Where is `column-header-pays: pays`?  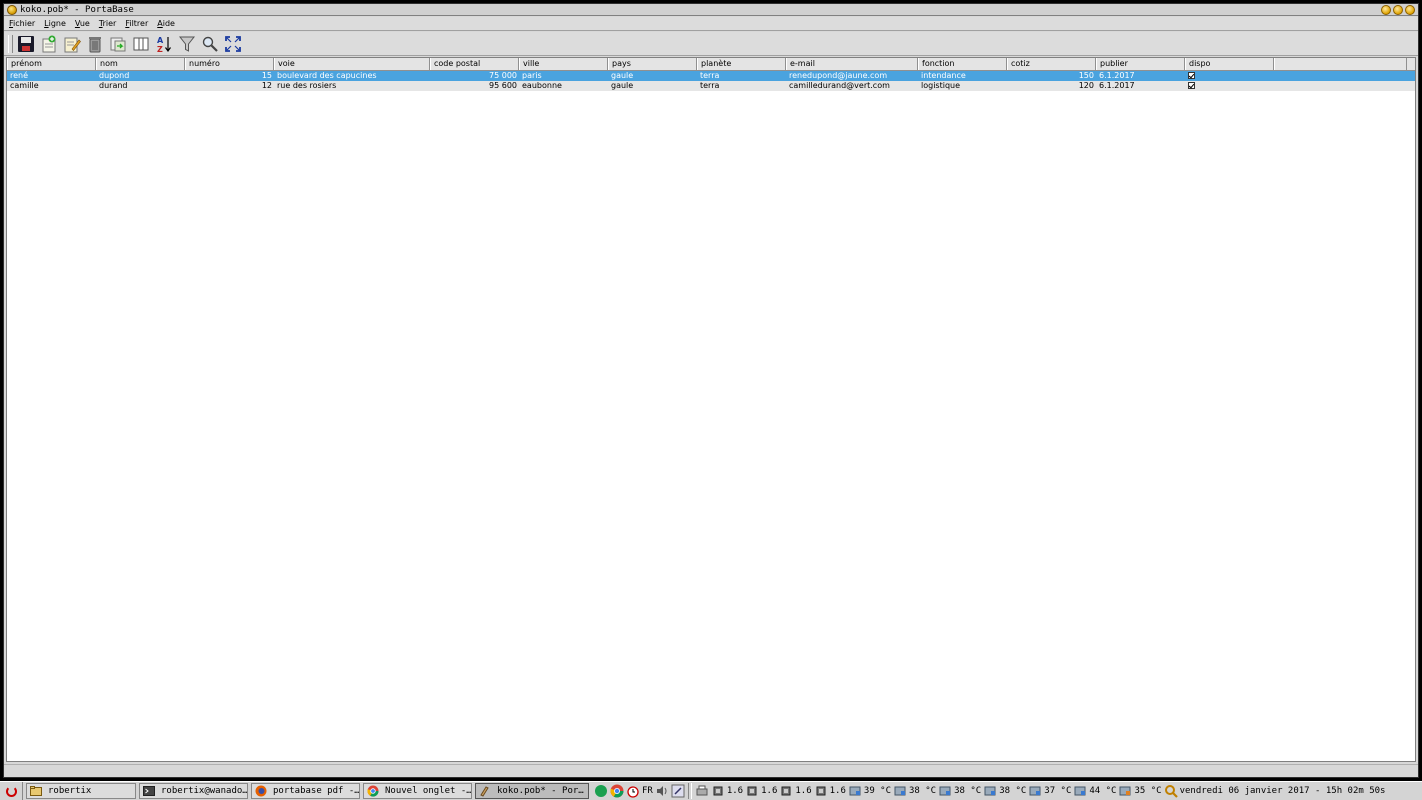
column-header-pays: pays is located at coordinates (652, 64).